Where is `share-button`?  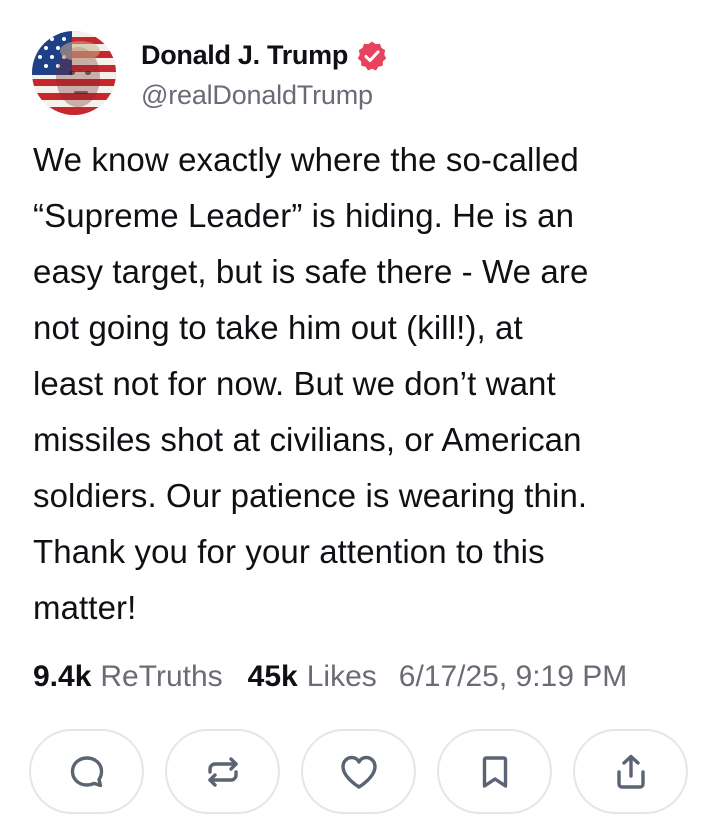 share-button is located at coordinates (630, 771).